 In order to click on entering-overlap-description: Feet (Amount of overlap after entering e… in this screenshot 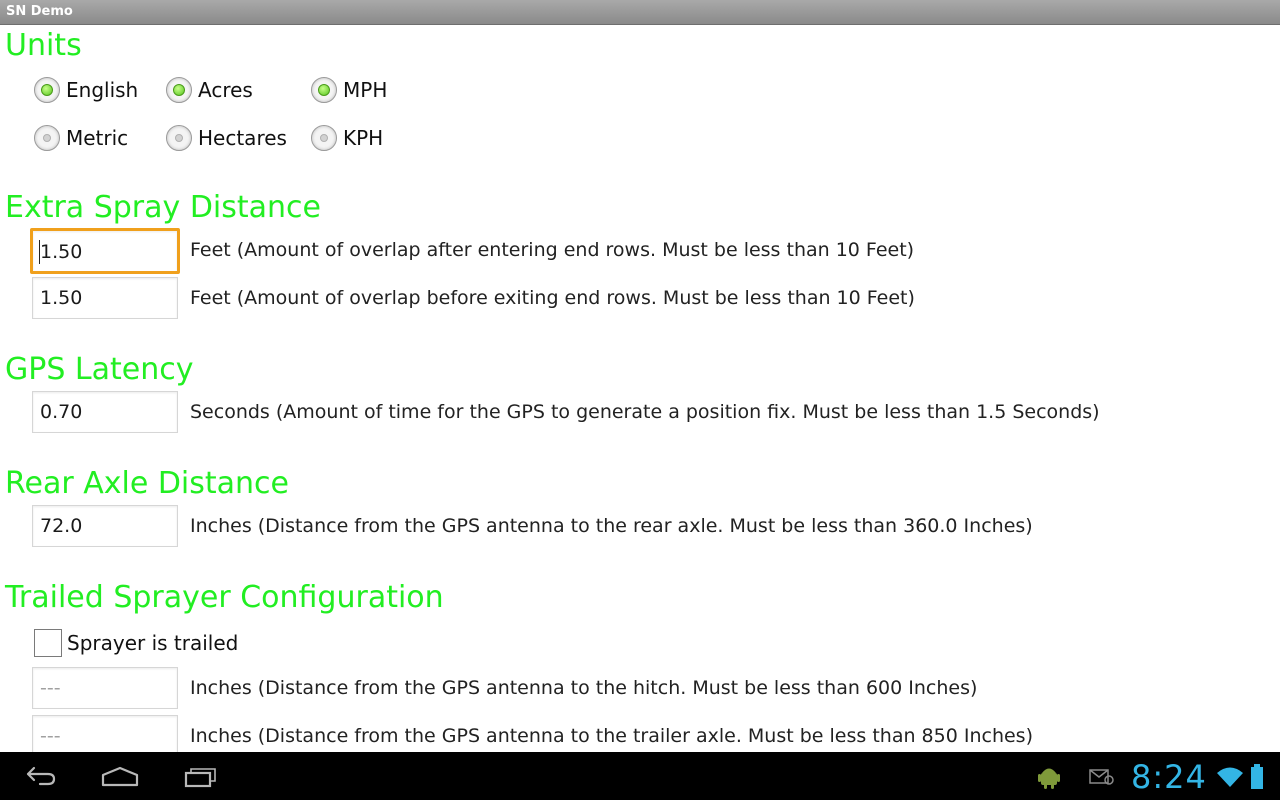, I will do `click(552, 250)`.